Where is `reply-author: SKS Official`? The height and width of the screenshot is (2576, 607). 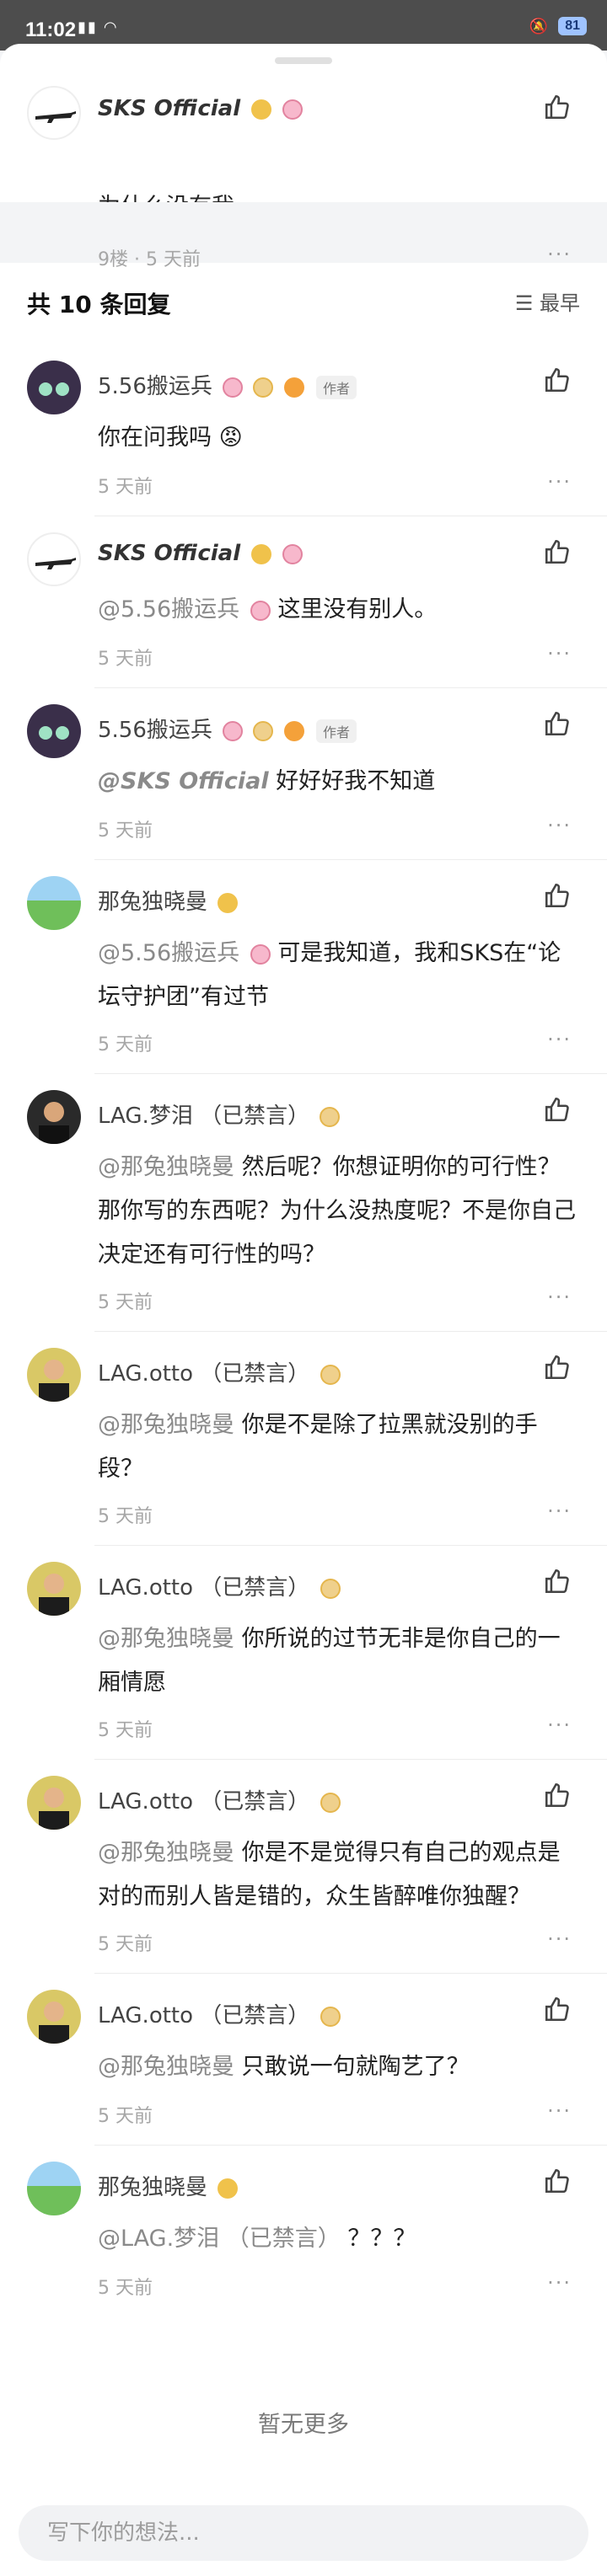 reply-author: SKS Official is located at coordinates (201, 553).